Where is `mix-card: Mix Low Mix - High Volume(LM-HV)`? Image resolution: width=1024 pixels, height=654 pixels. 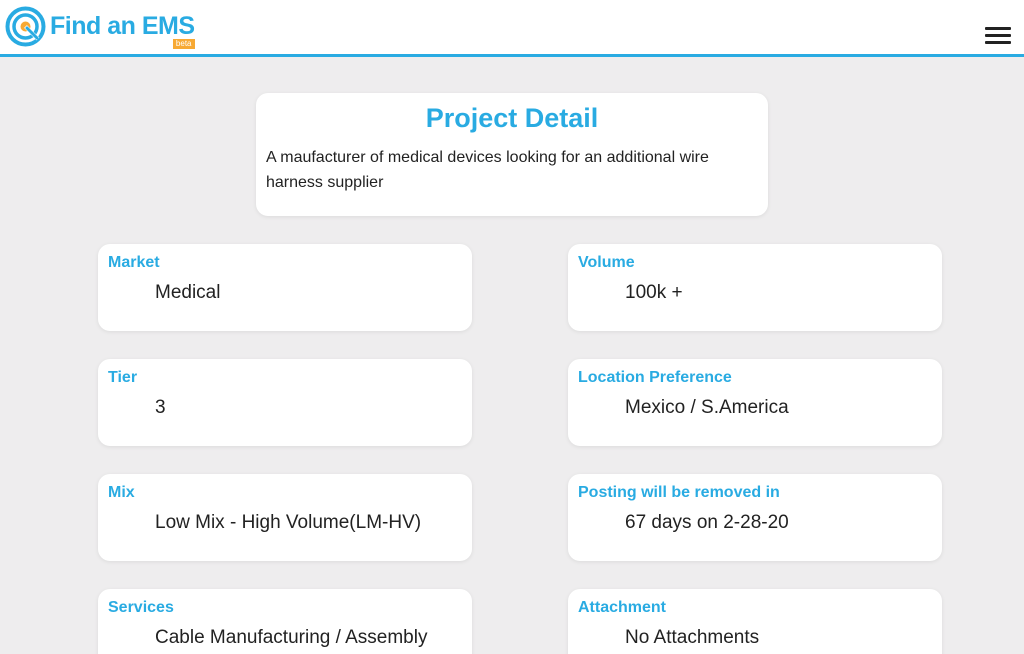 mix-card: Mix Low Mix - High Volume(LM-HV) is located at coordinates (285, 517).